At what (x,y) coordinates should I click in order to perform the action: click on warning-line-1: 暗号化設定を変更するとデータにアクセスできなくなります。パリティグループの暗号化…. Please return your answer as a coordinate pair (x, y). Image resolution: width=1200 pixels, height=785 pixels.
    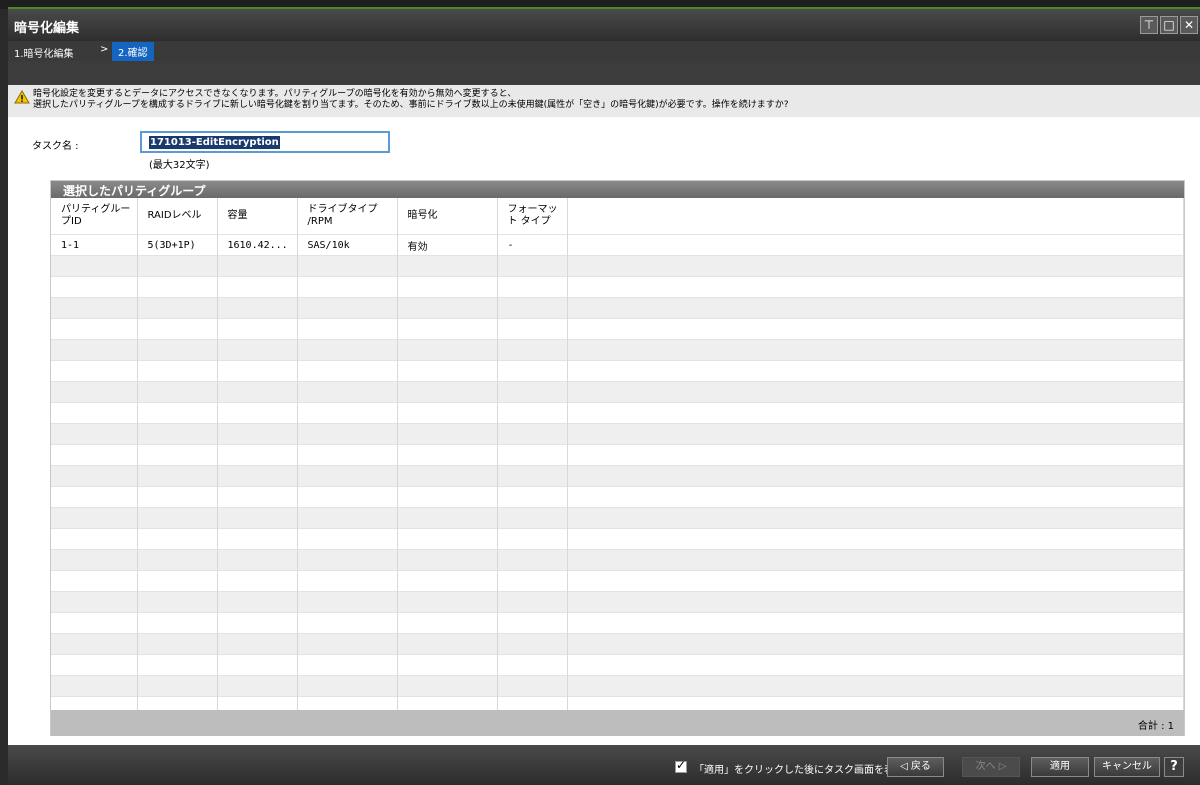
    Looking at the image, I should click on (275, 94).